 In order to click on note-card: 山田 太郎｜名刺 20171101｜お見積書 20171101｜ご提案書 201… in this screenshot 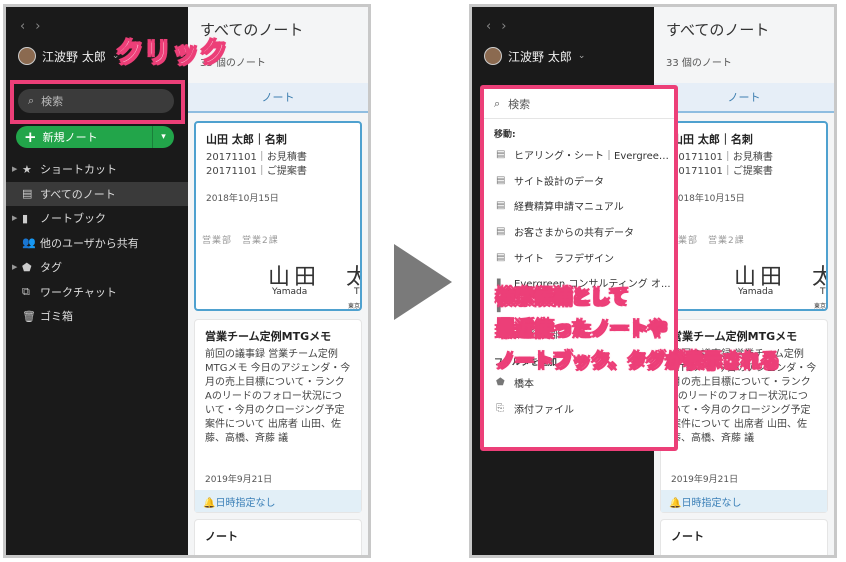, I will do `click(278, 216)`.